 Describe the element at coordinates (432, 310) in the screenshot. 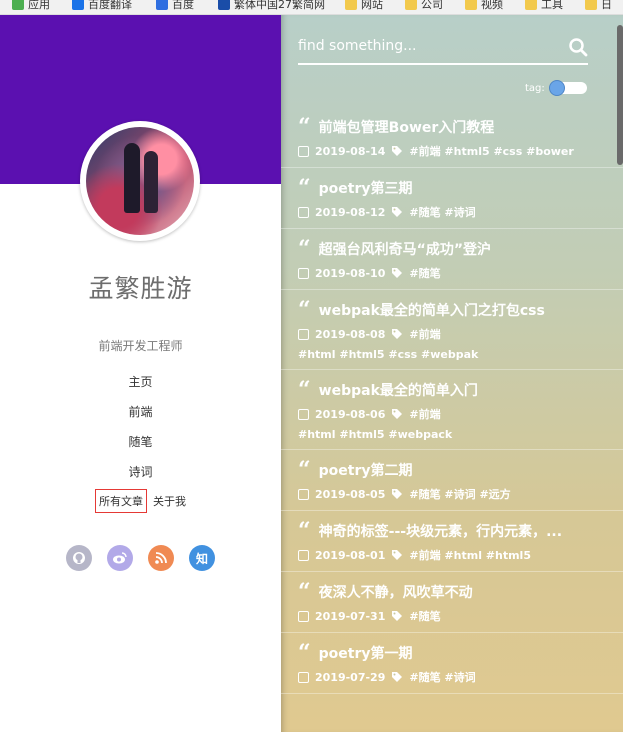

I see `post-title: webpak最全的简单入门之打包css` at that location.